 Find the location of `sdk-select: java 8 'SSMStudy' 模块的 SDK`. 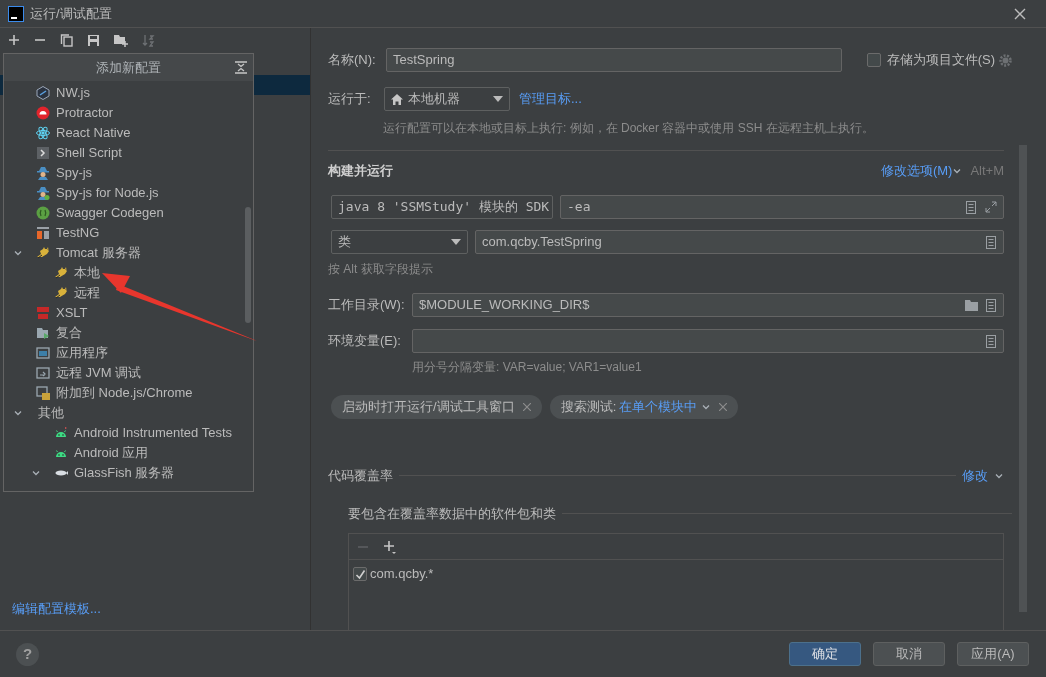

sdk-select: java 8 'SSMStudy' 模块的 SDK is located at coordinates (442, 207).